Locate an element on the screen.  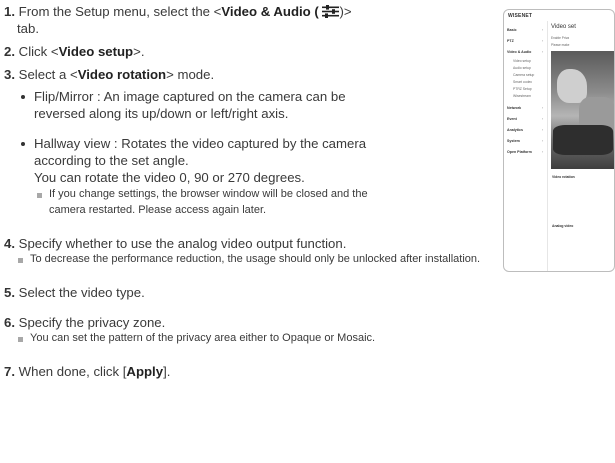
step-6: 6. Specify the privacy zone. is located at coordinates (84, 322).